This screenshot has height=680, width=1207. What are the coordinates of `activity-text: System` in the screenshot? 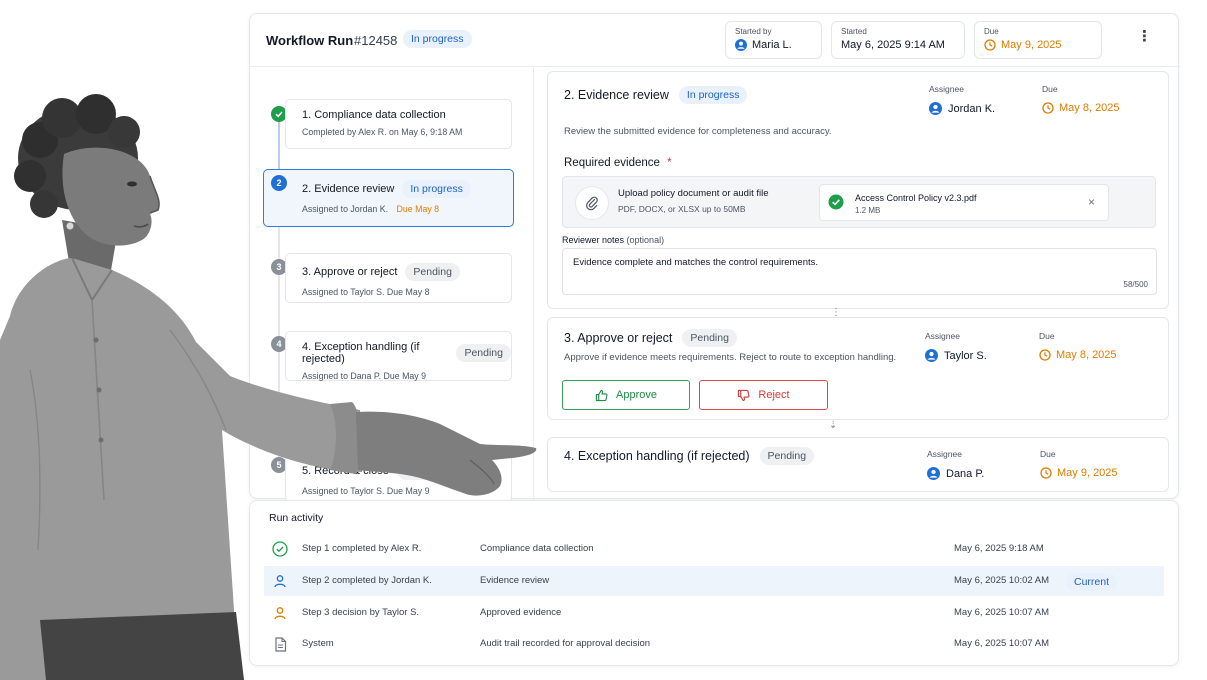 It's located at (318, 643).